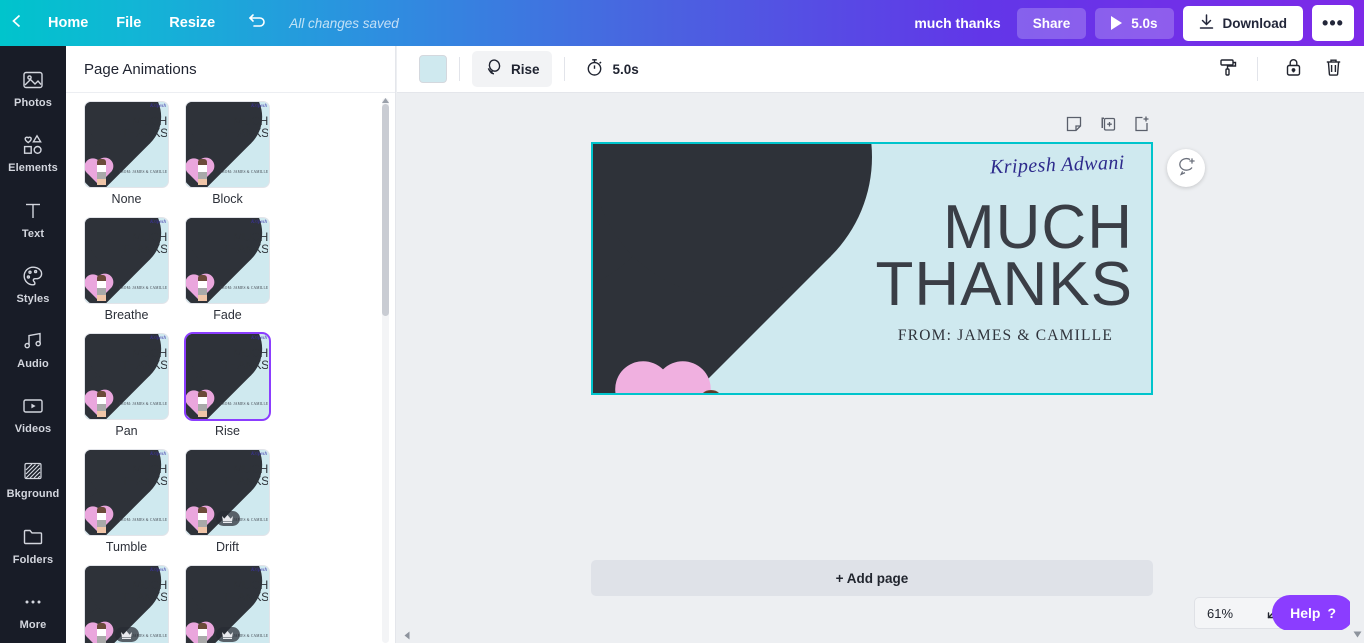 This screenshot has height=643, width=1364. What do you see at coordinates (1134, 23) in the screenshot?
I see `preview-play-button: 5.0s` at bounding box center [1134, 23].